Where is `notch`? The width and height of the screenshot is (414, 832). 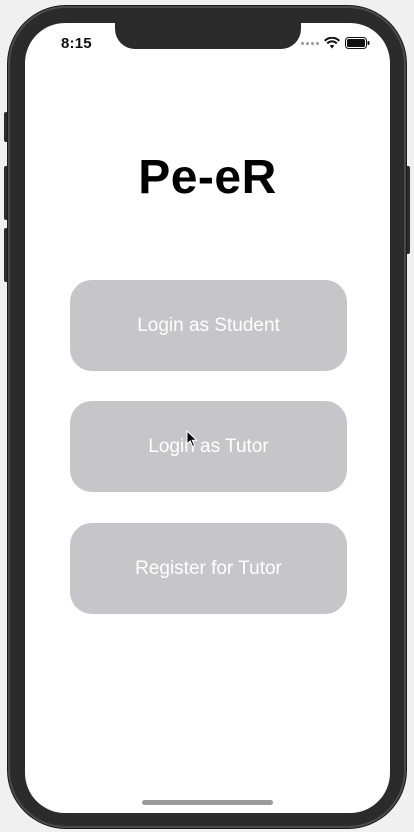 notch is located at coordinates (208, 36).